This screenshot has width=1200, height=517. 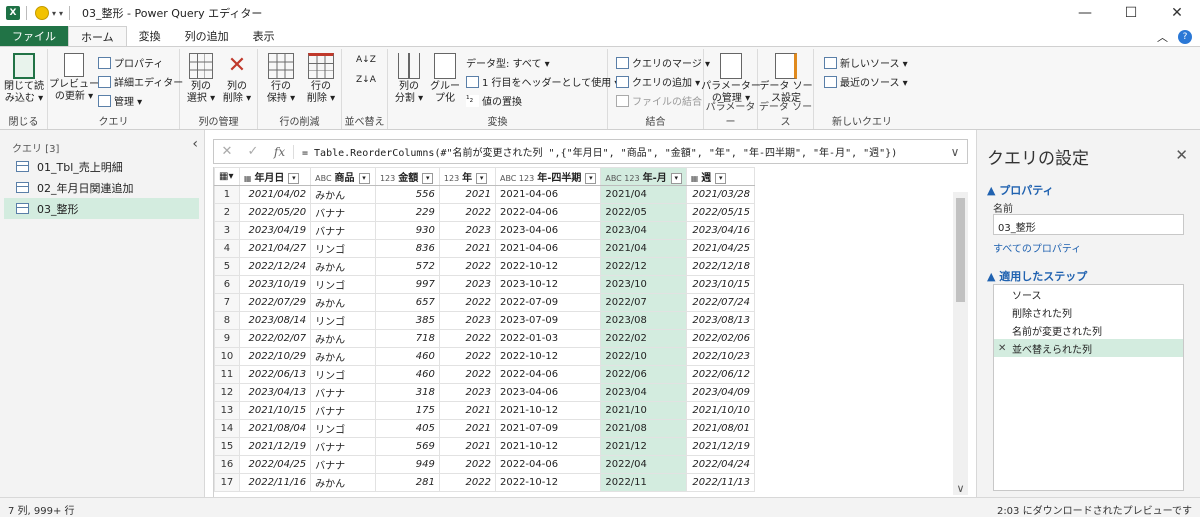 I want to click on step-item: 削除された列, so click(x=1088, y=312).